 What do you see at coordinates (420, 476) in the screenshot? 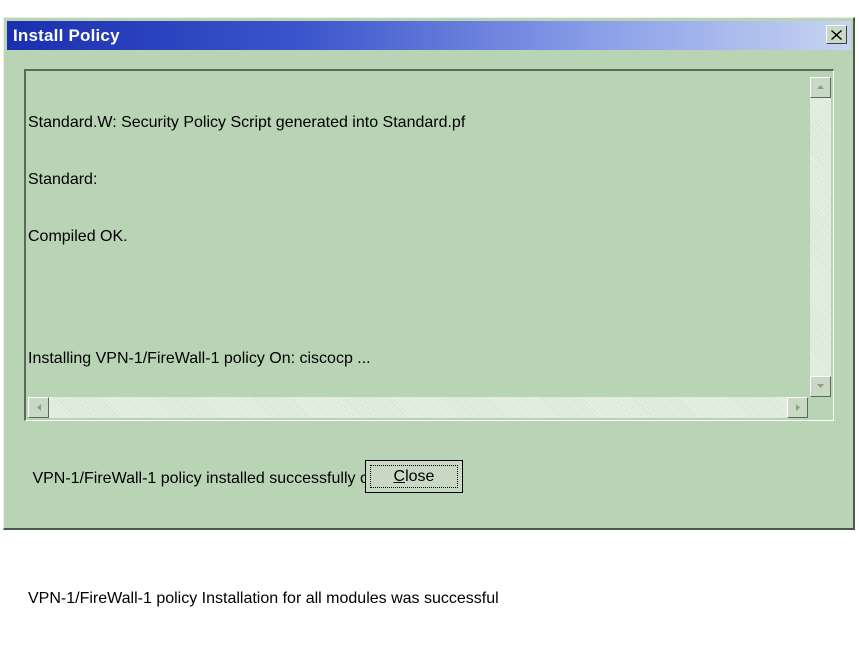
I see `close-button-label-rest: lose` at bounding box center [420, 476].